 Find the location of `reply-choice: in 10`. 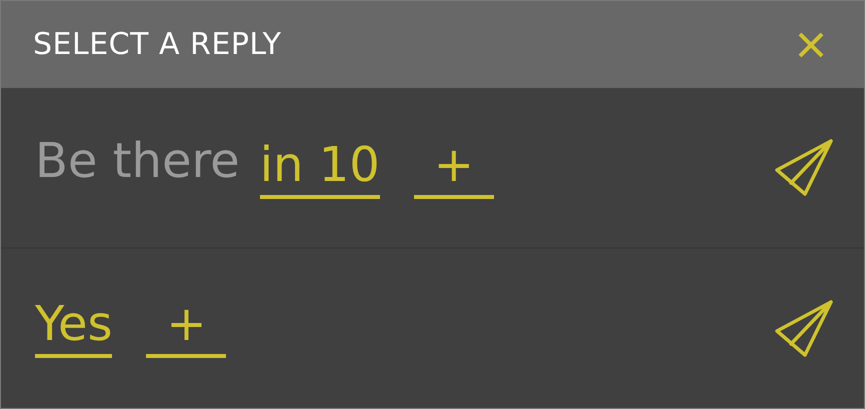

reply-choice: in 10 is located at coordinates (320, 169).